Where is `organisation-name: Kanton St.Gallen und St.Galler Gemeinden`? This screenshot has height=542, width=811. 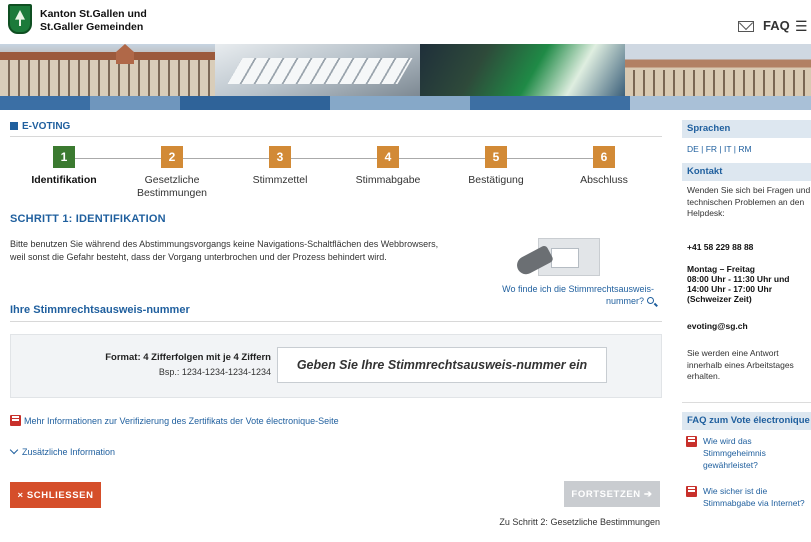
organisation-name: Kanton St.Gallen und St.Galler Gemeinden is located at coordinates (93, 21).